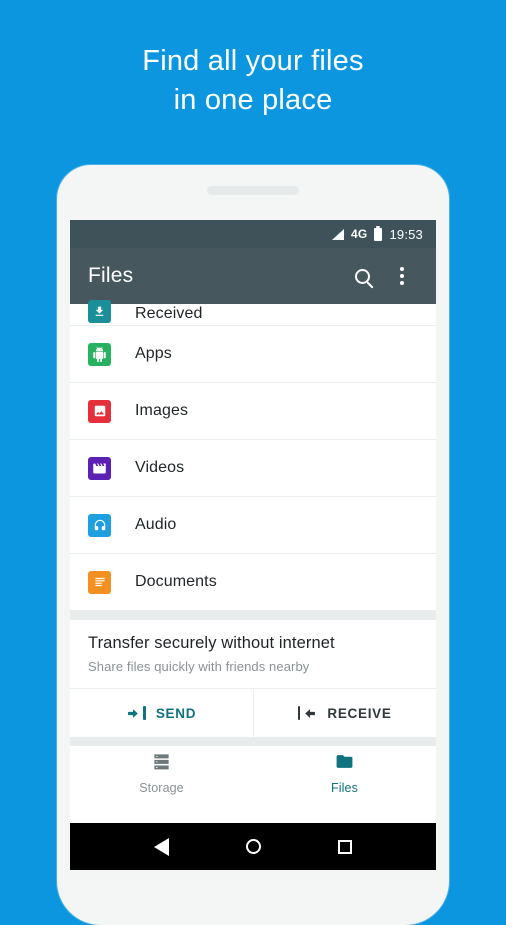 The image size is (506, 925). I want to click on arrow-right-to-bar-icon, so click(136, 713).